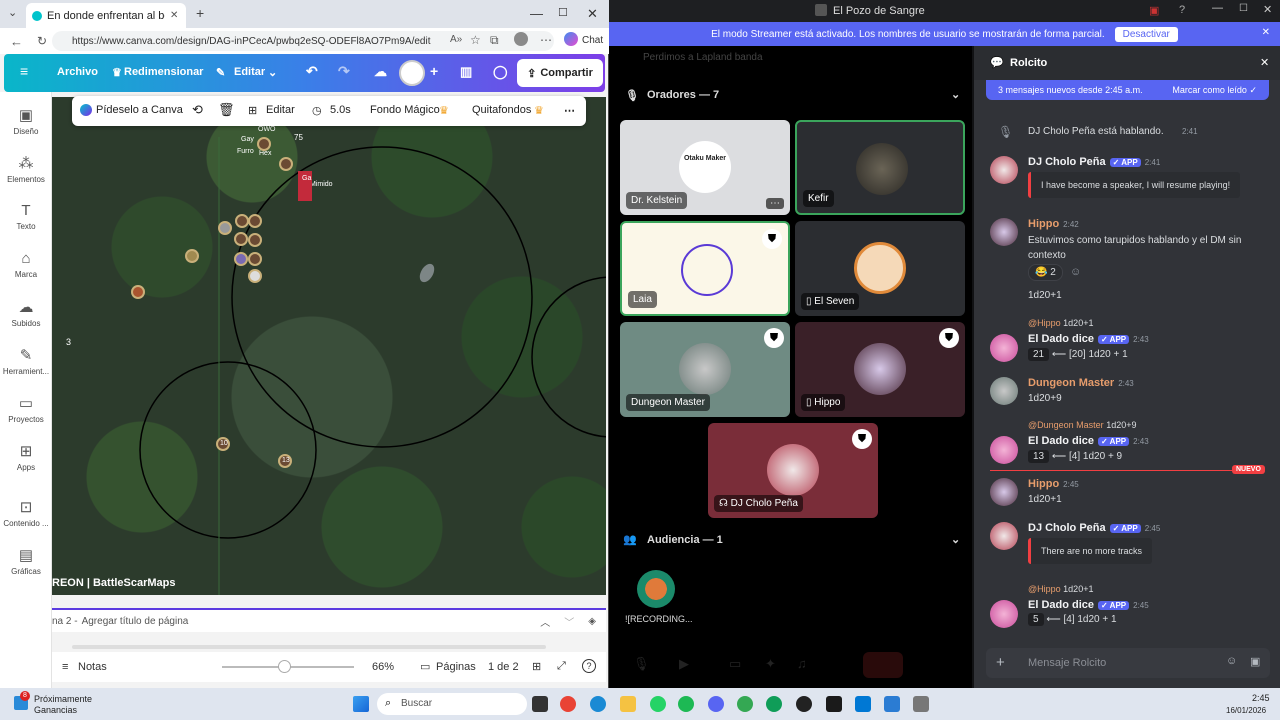 Image resolution: width=1280 pixels, height=720 pixels. Describe the element at coordinates (456, 667) in the screenshot. I see `pages-button: Páginas` at that location.